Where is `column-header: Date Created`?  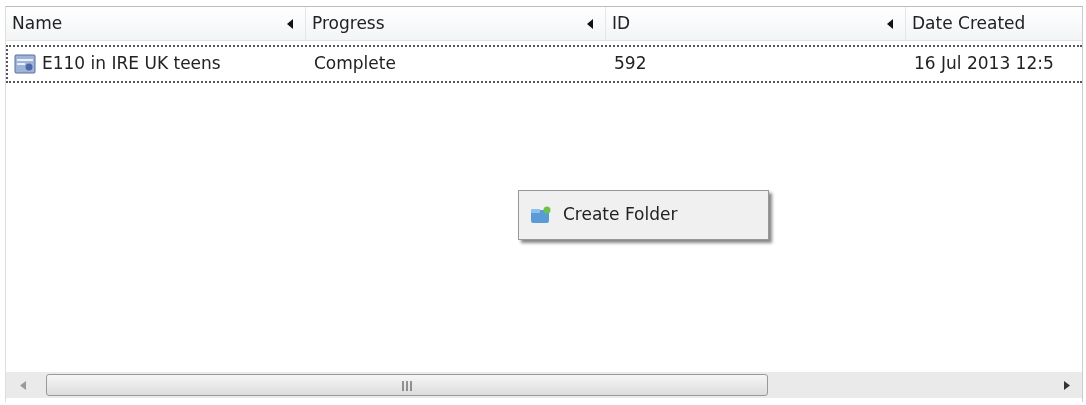
column-header: Date Created is located at coordinates (994, 23).